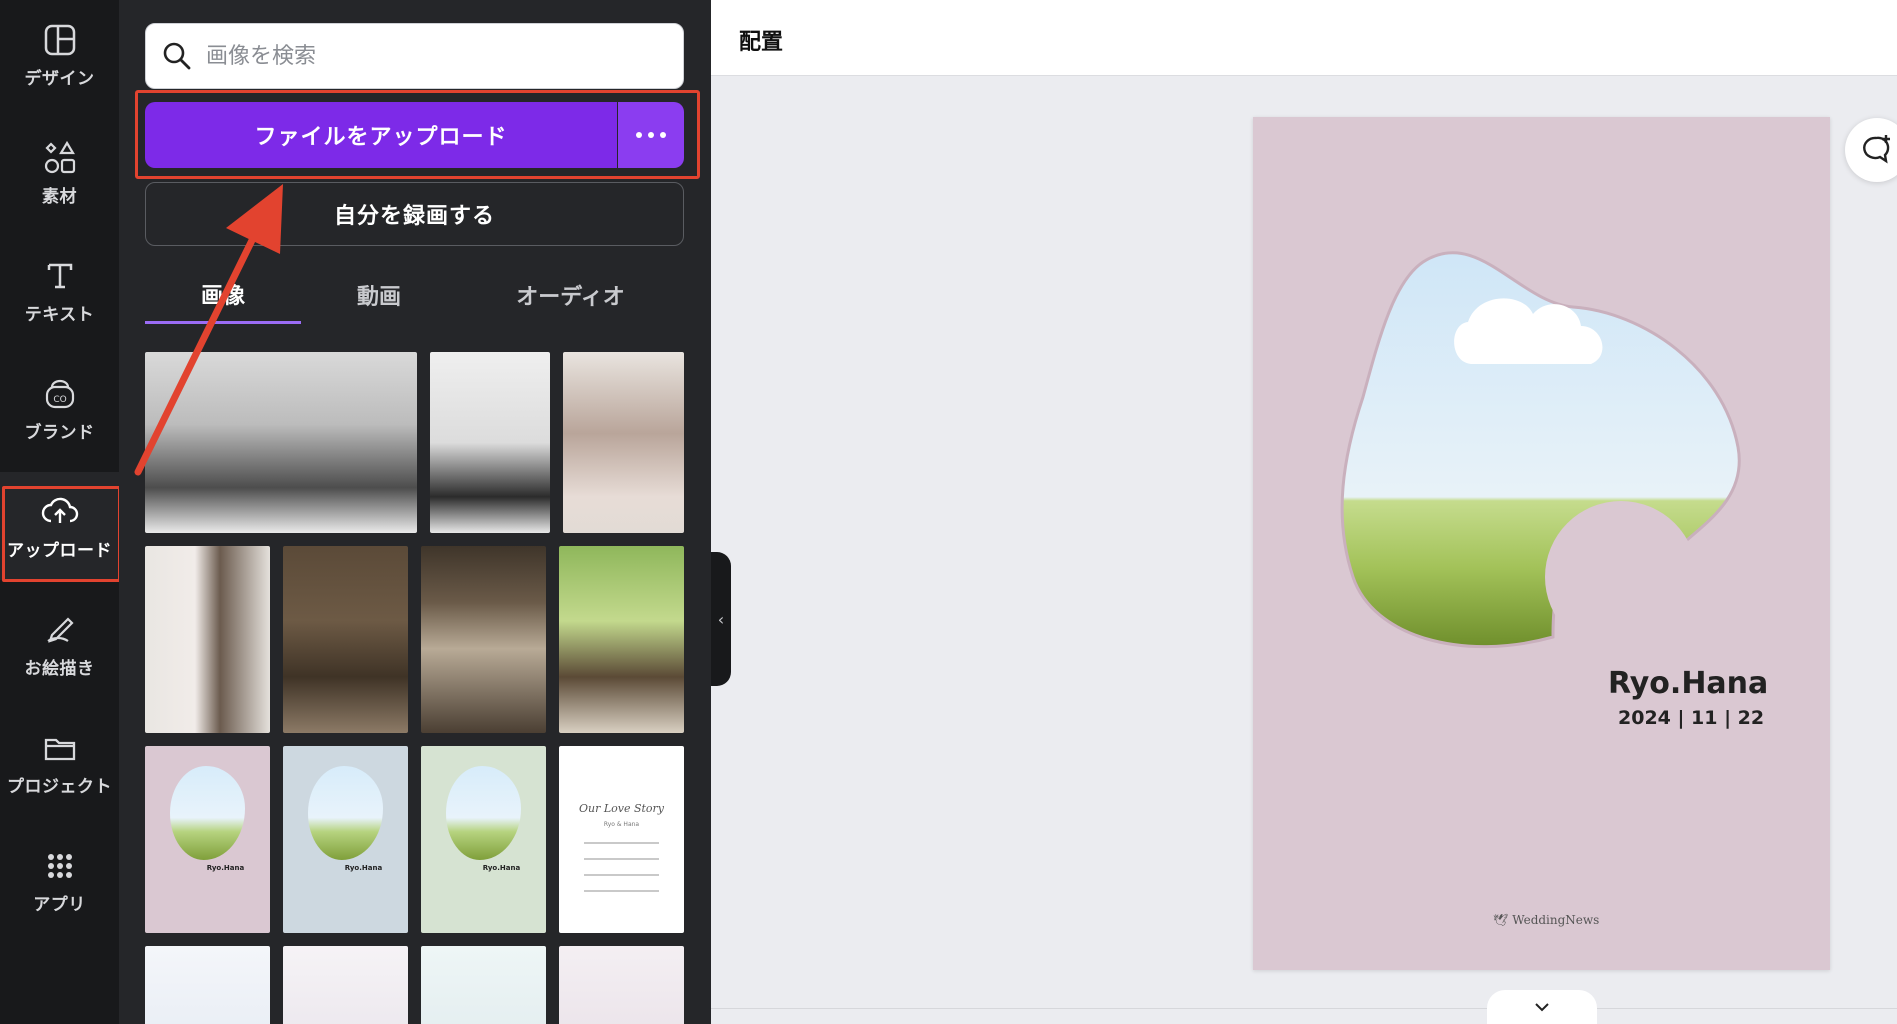  I want to click on side-rail: デザイン 素材 テキスト CO ブランド アップロード お絵描き プロジェクト, so click(59, 512).